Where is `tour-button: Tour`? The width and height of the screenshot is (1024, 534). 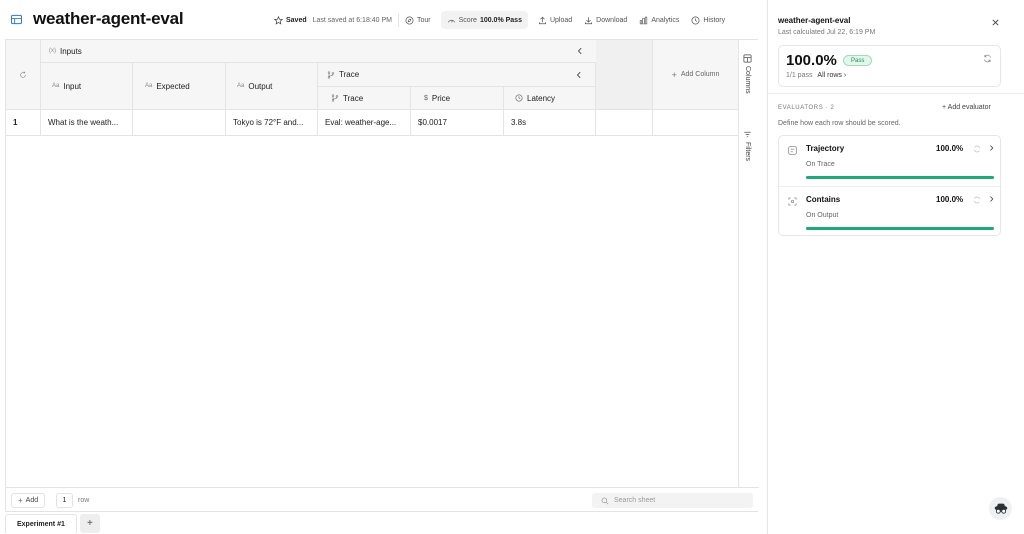
tour-button: Tour is located at coordinates (418, 20).